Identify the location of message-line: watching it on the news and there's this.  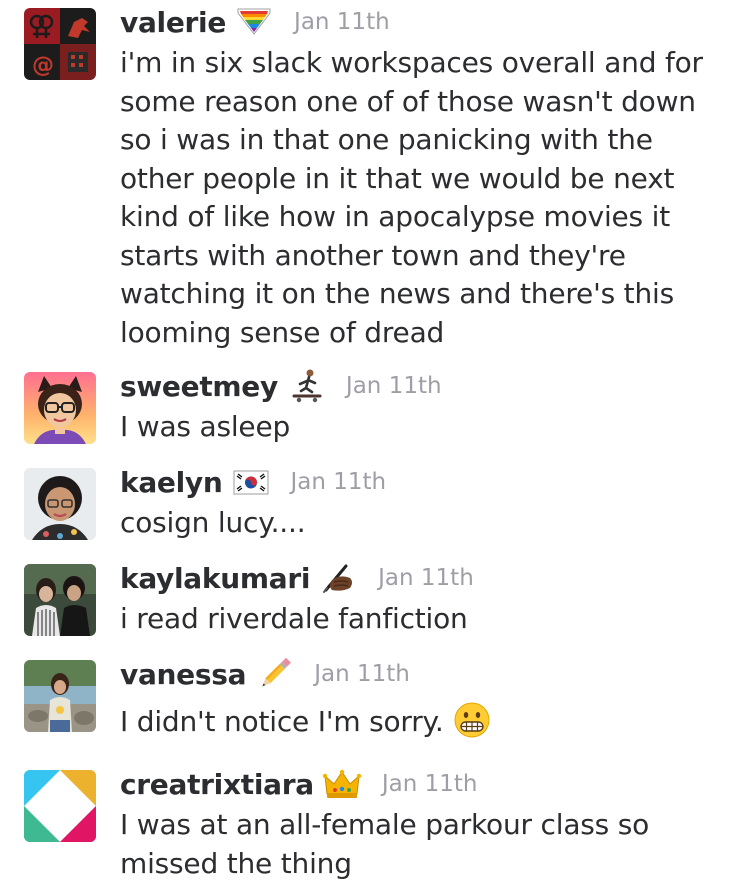
(425, 294).